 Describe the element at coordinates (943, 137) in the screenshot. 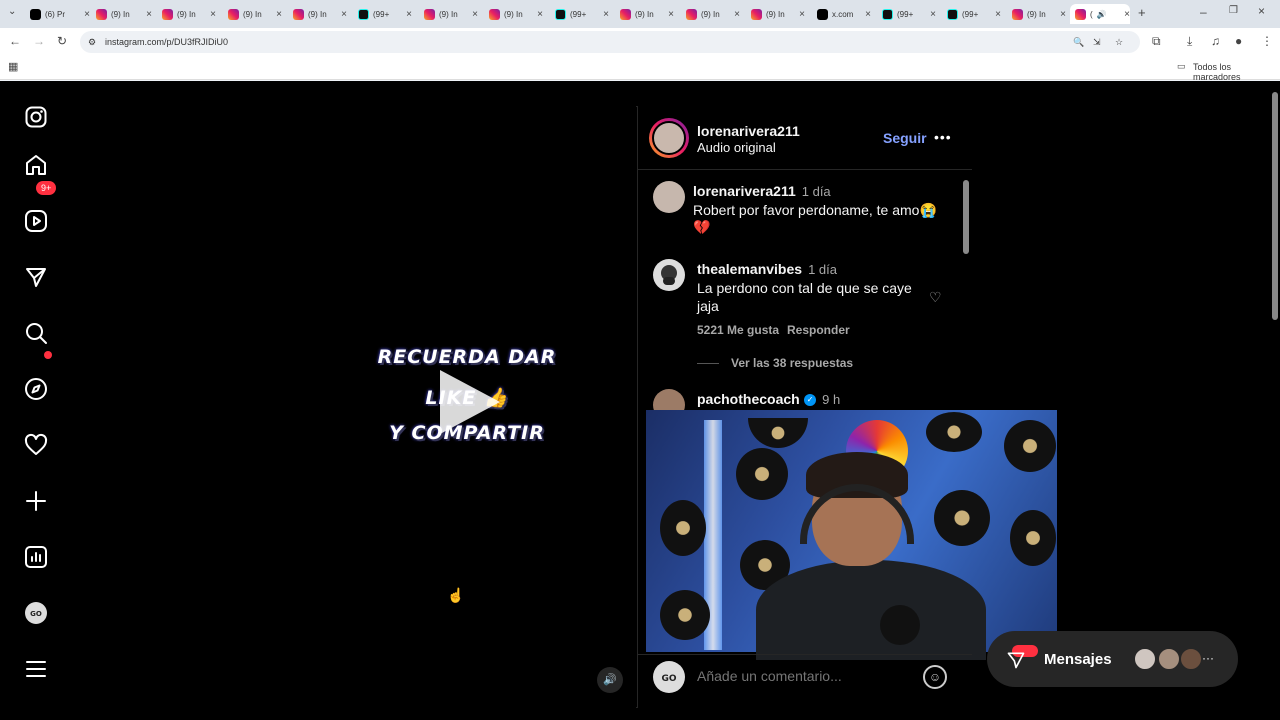

I see `more-options-icon: •••` at that location.